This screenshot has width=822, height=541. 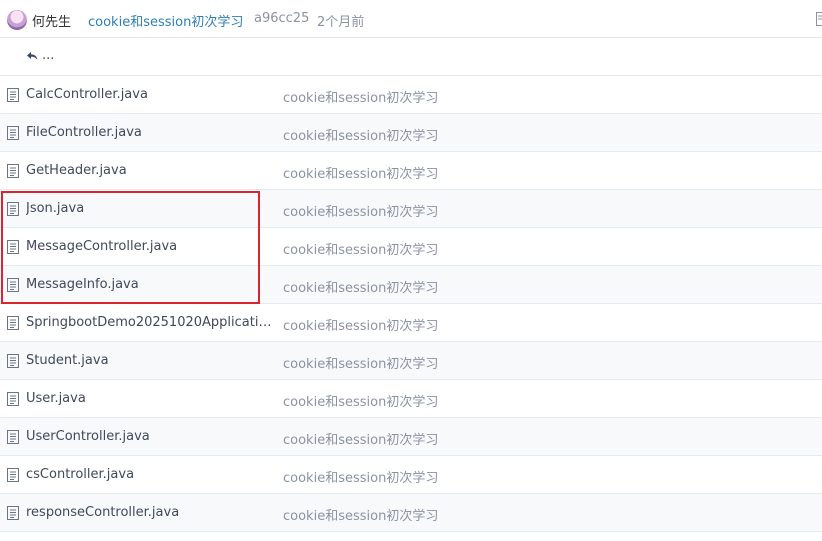 I want to click on file-row: User.java cookie和session初次学习, so click(x=411, y=399).